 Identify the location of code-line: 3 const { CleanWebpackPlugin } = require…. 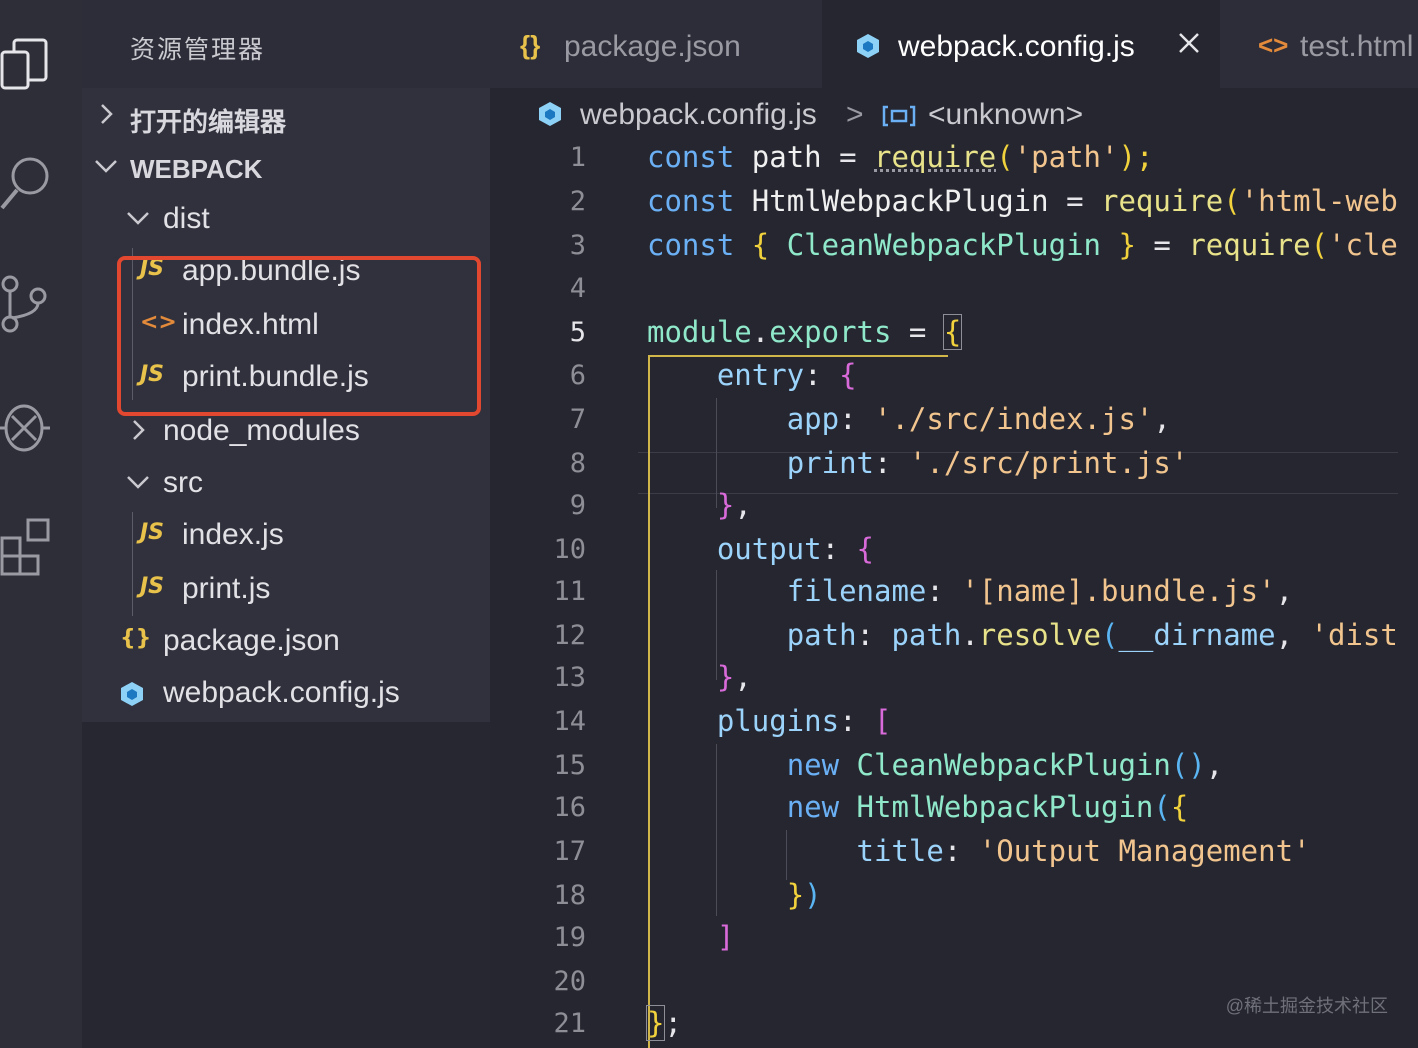
(944, 247).